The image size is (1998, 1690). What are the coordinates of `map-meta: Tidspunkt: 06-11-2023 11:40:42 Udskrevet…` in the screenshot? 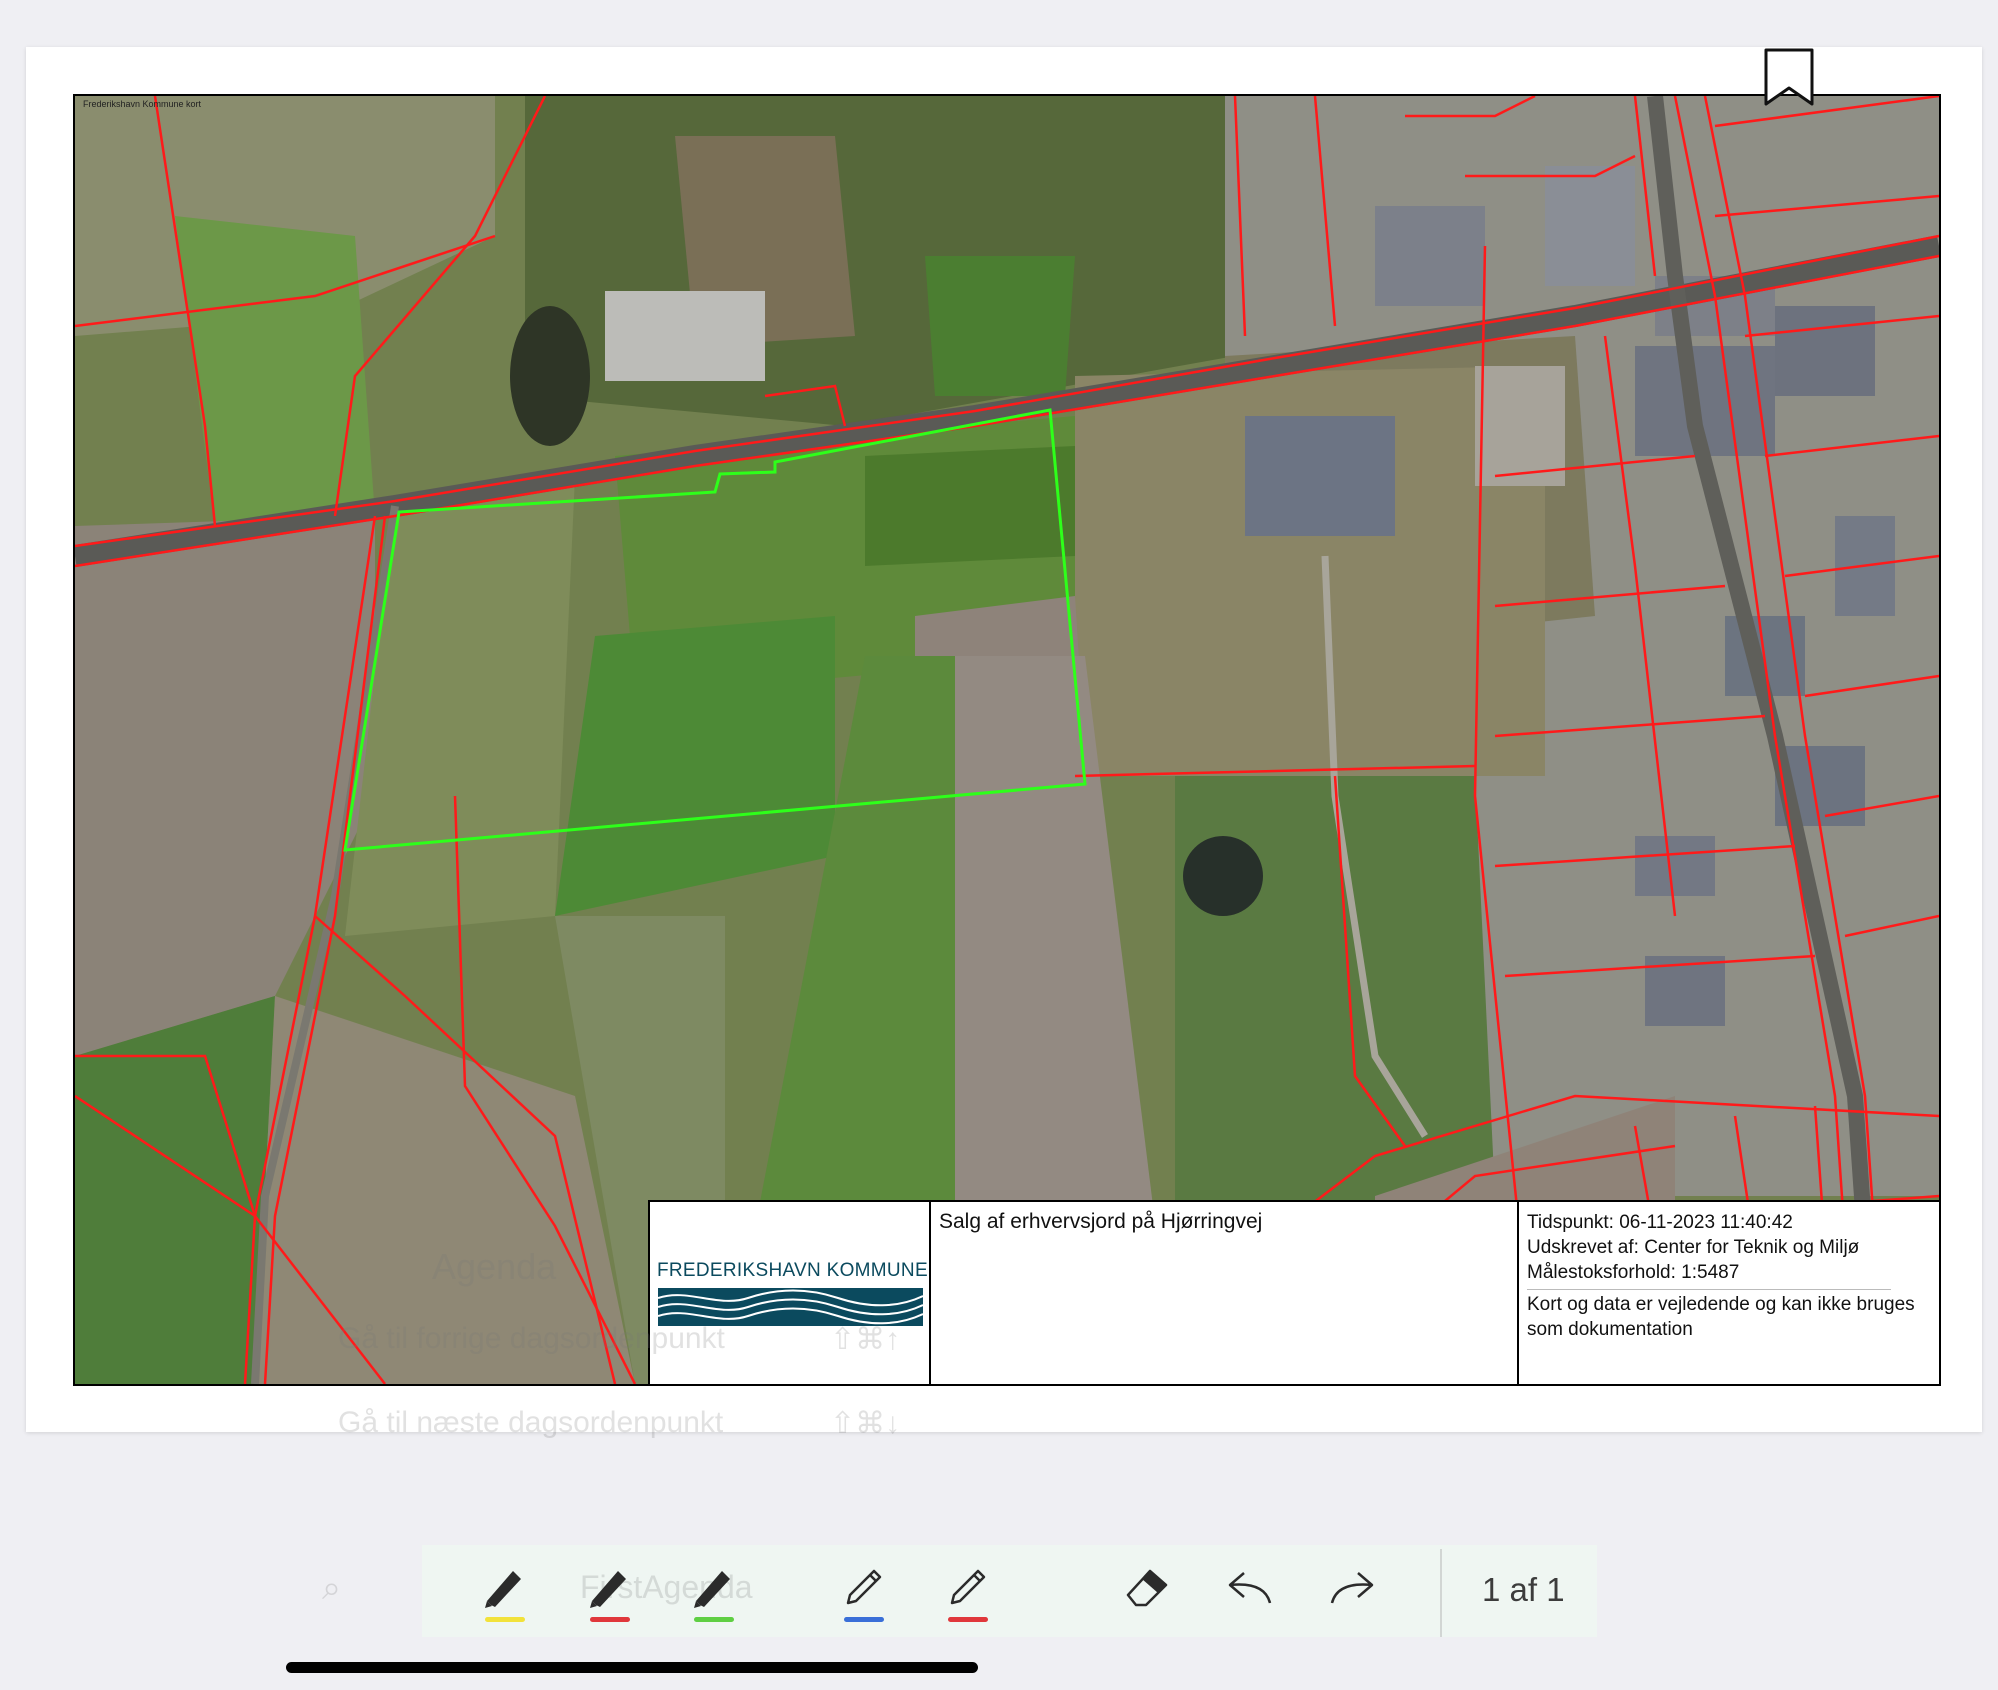 It's located at (1729, 1293).